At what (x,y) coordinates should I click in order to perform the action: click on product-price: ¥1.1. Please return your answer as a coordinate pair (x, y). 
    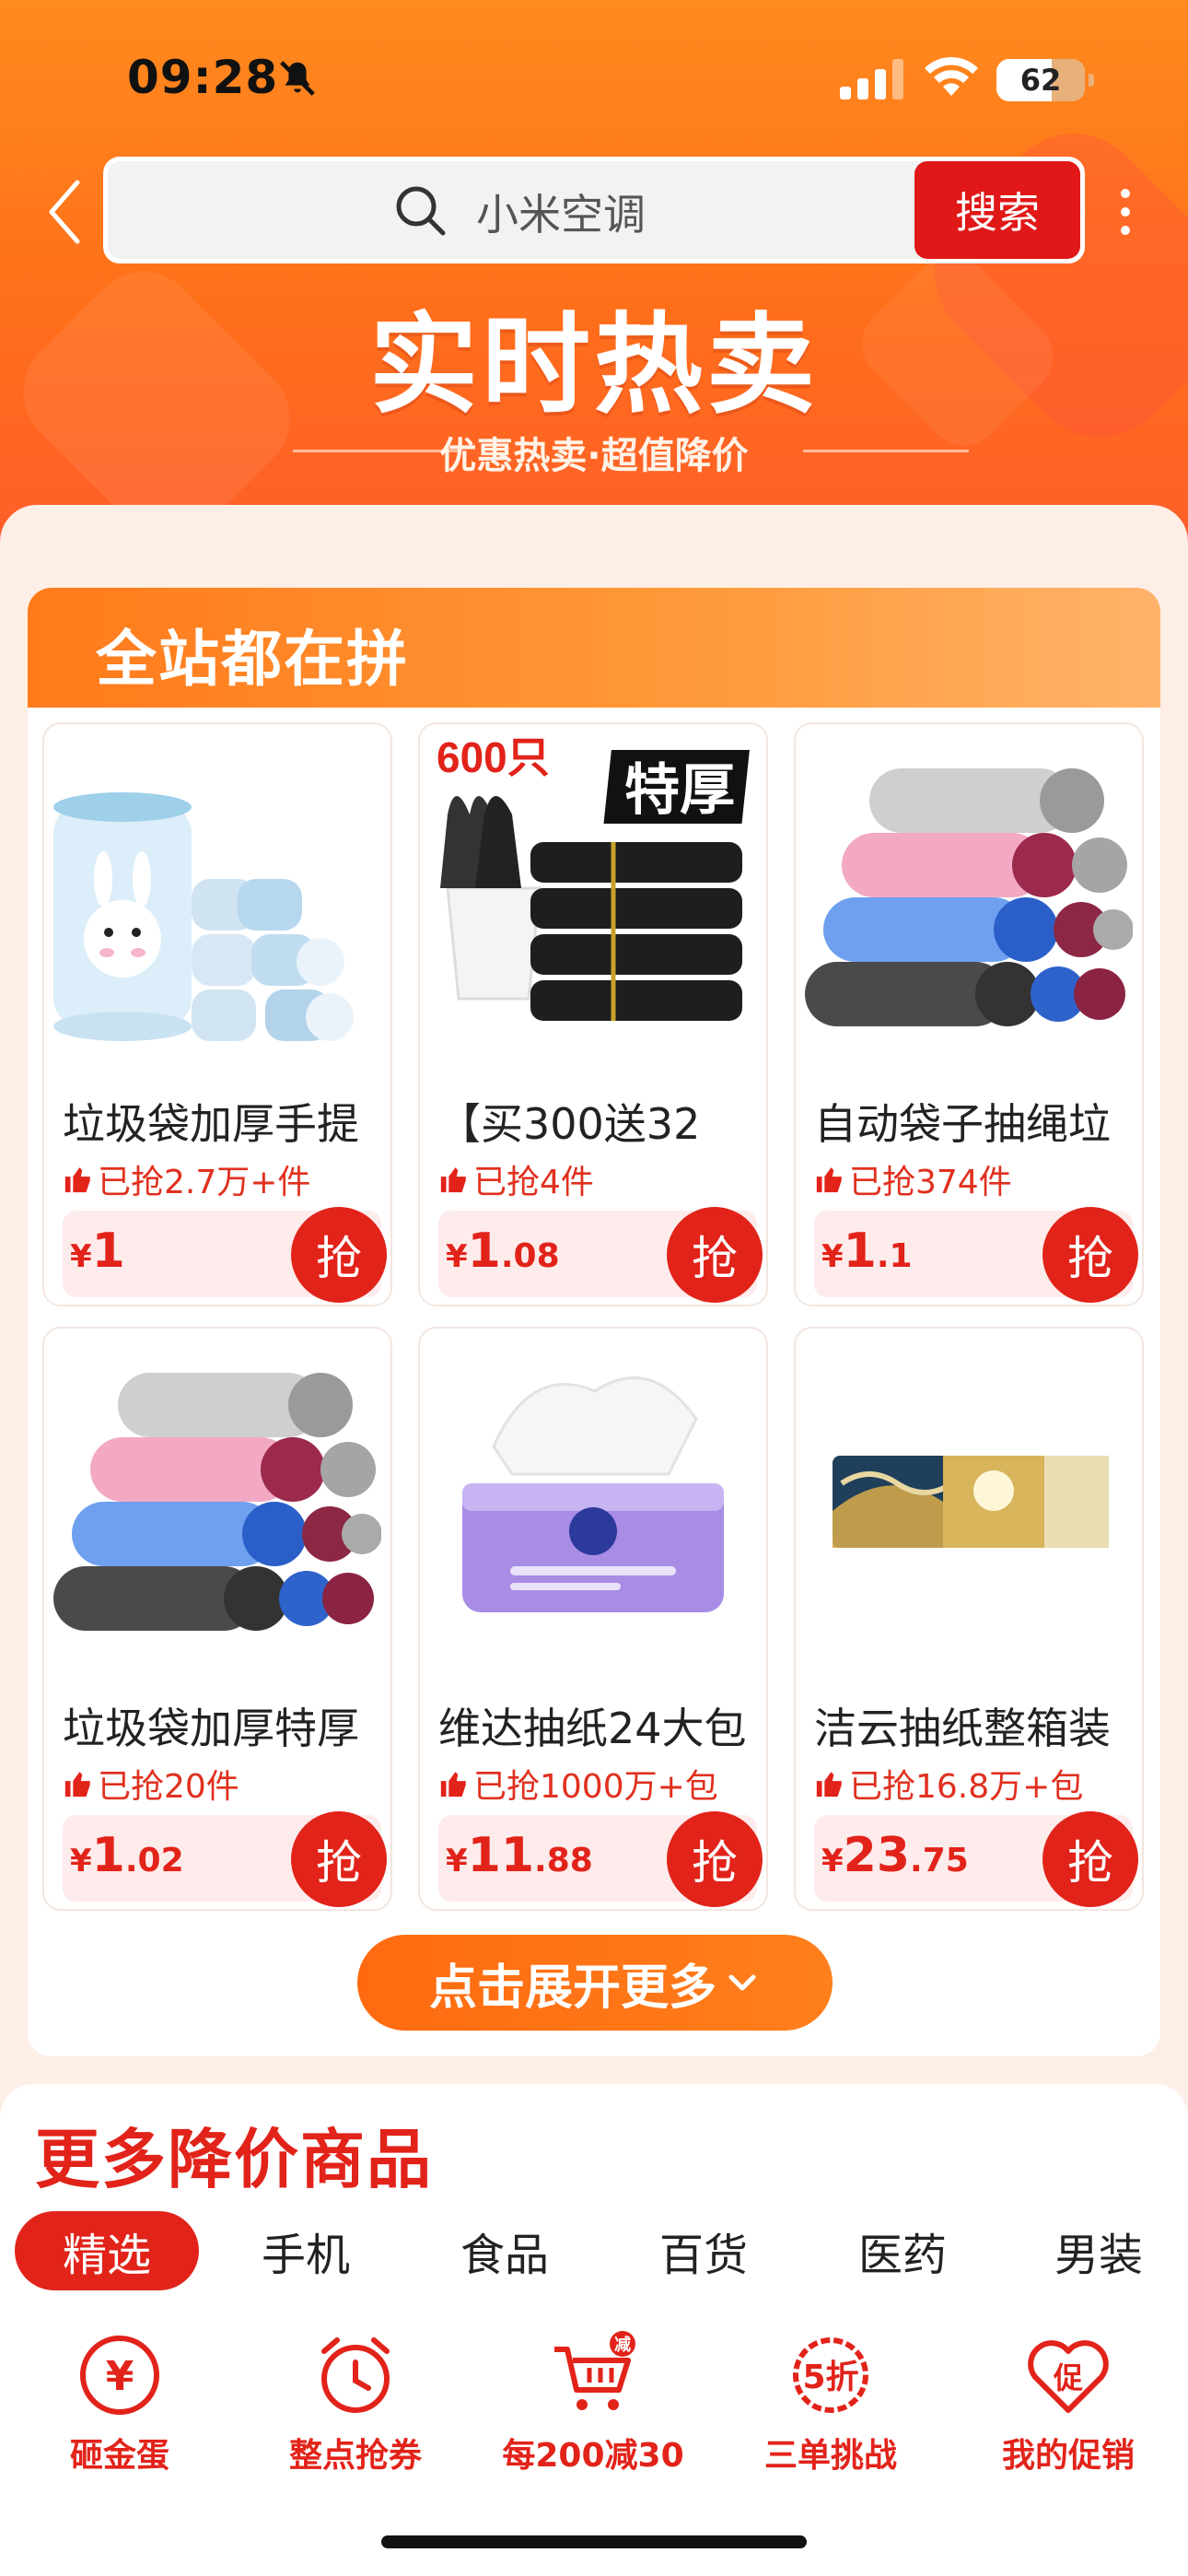
    Looking at the image, I should click on (867, 1251).